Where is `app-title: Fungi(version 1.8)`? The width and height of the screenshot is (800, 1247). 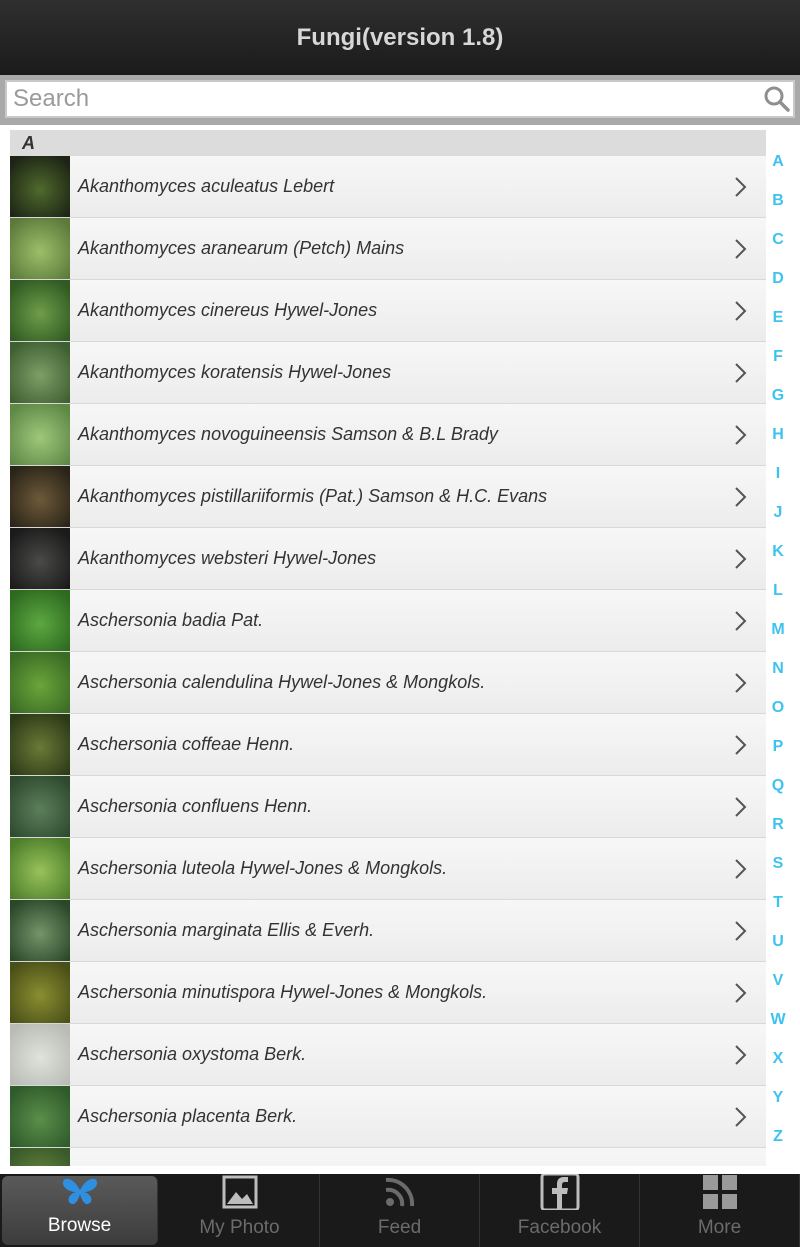
app-title: Fungi(version 1.8) is located at coordinates (400, 37).